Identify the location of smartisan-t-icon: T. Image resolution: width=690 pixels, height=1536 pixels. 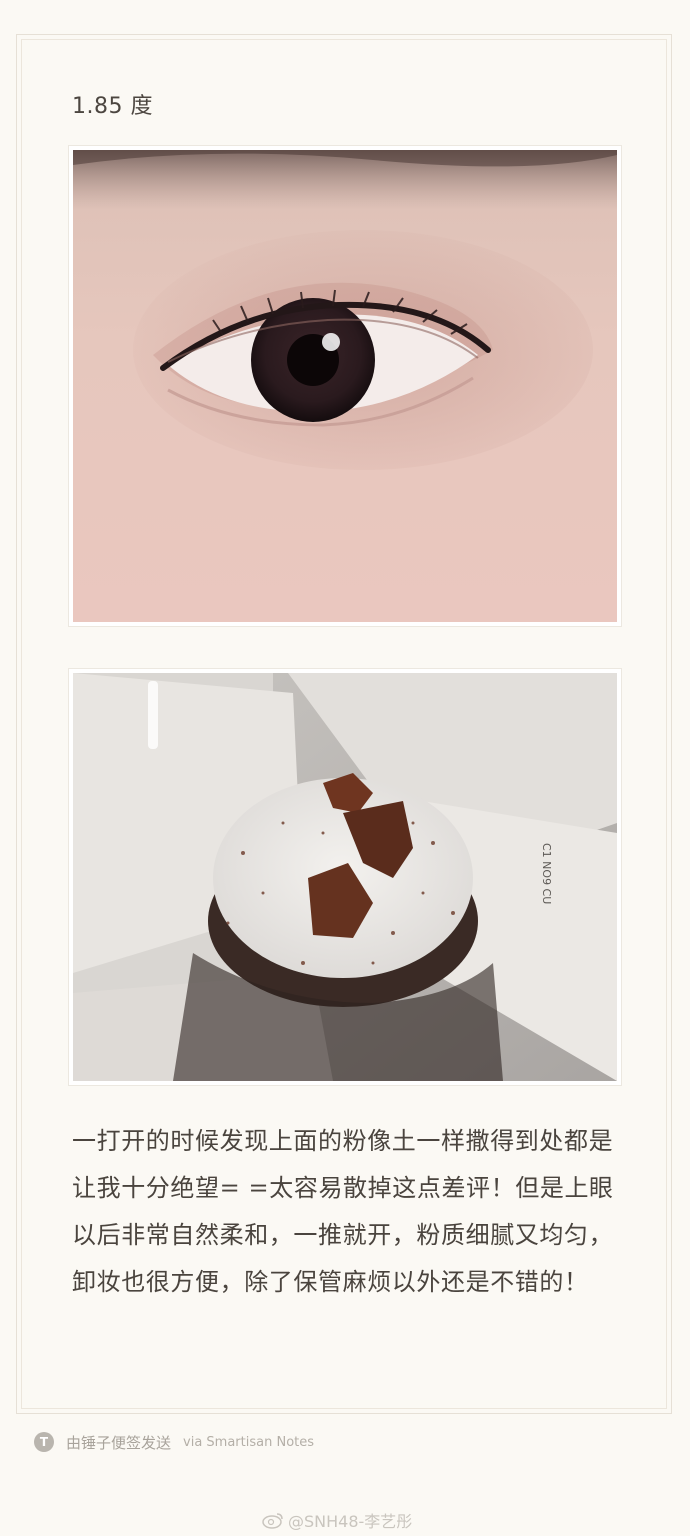
(44, 1442).